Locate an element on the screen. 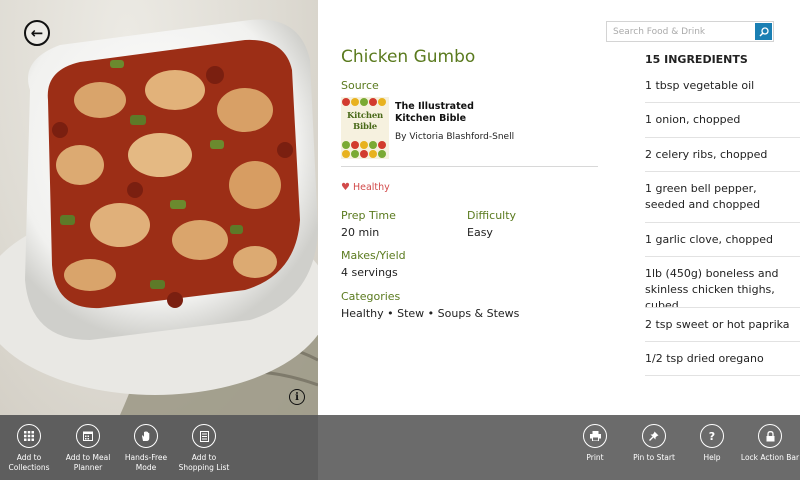  book-cover-title: Kitchen Bible is located at coordinates (365, 121).